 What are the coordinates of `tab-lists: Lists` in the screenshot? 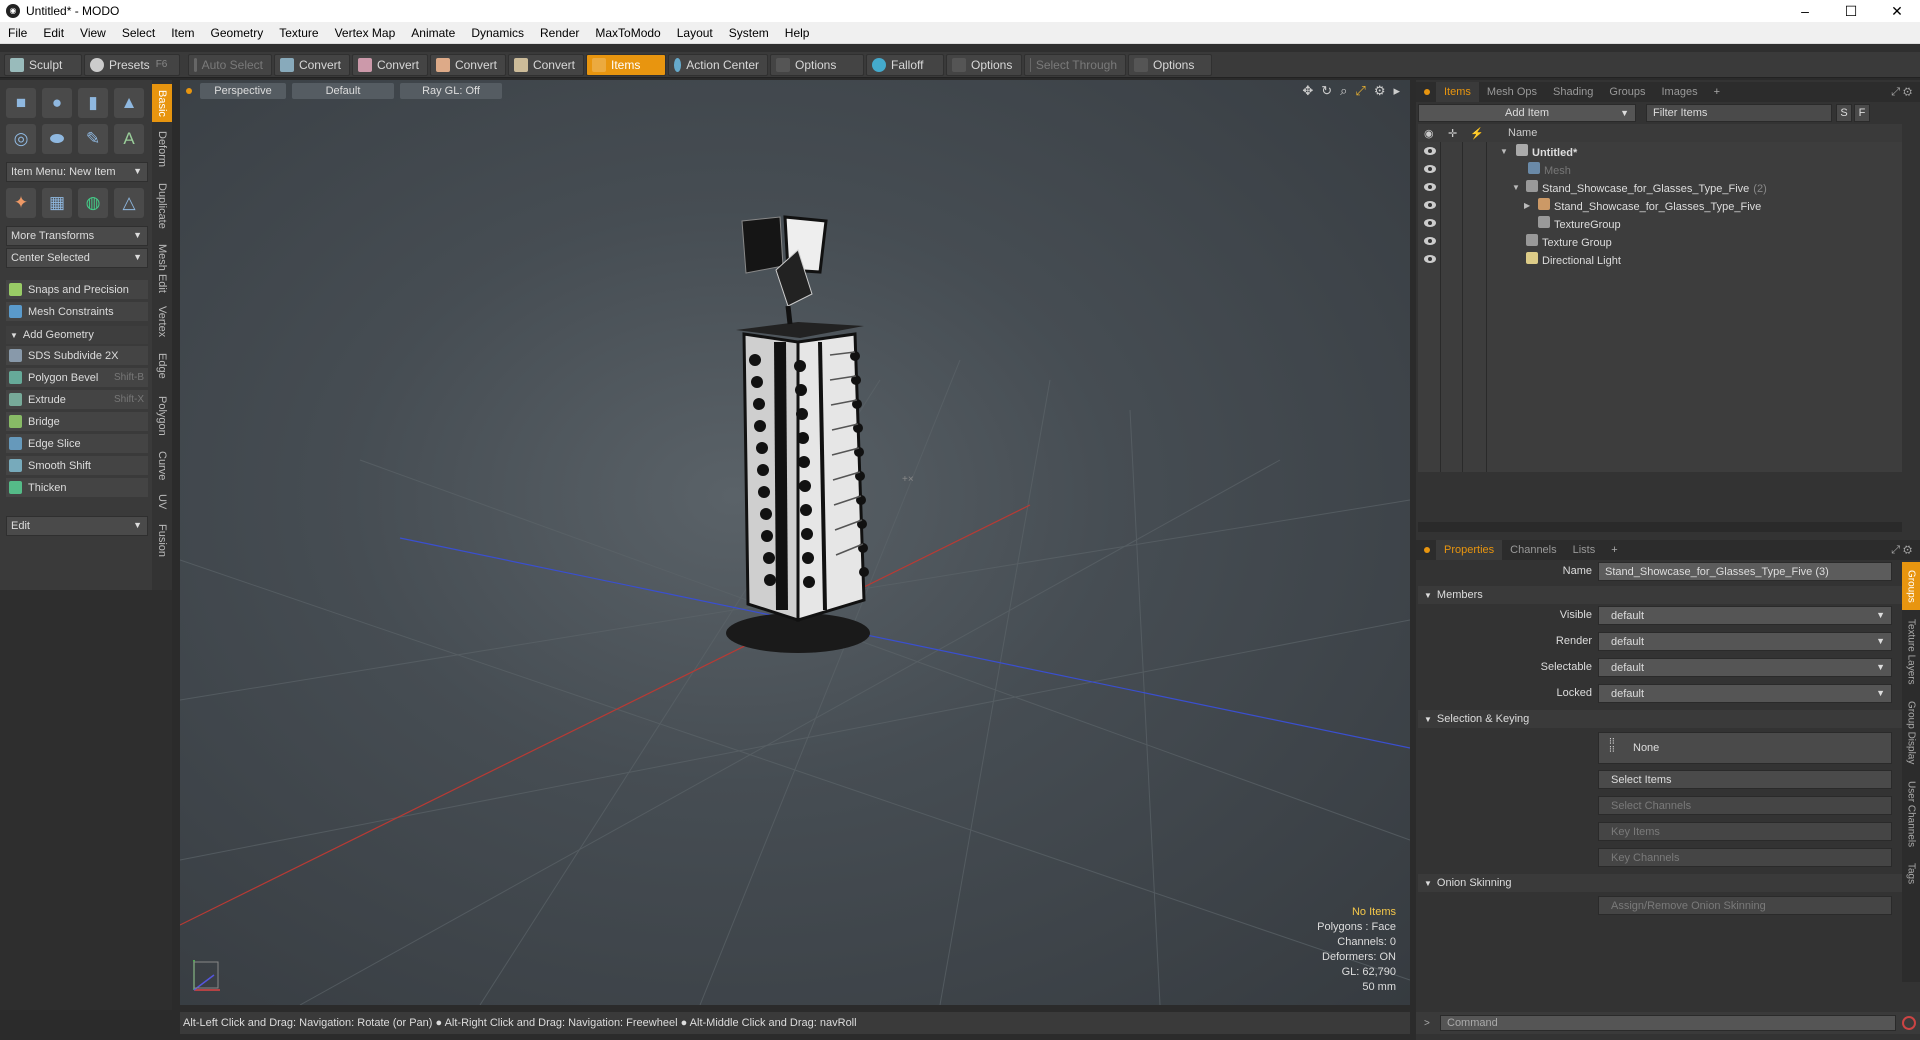 It's located at (1584, 550).